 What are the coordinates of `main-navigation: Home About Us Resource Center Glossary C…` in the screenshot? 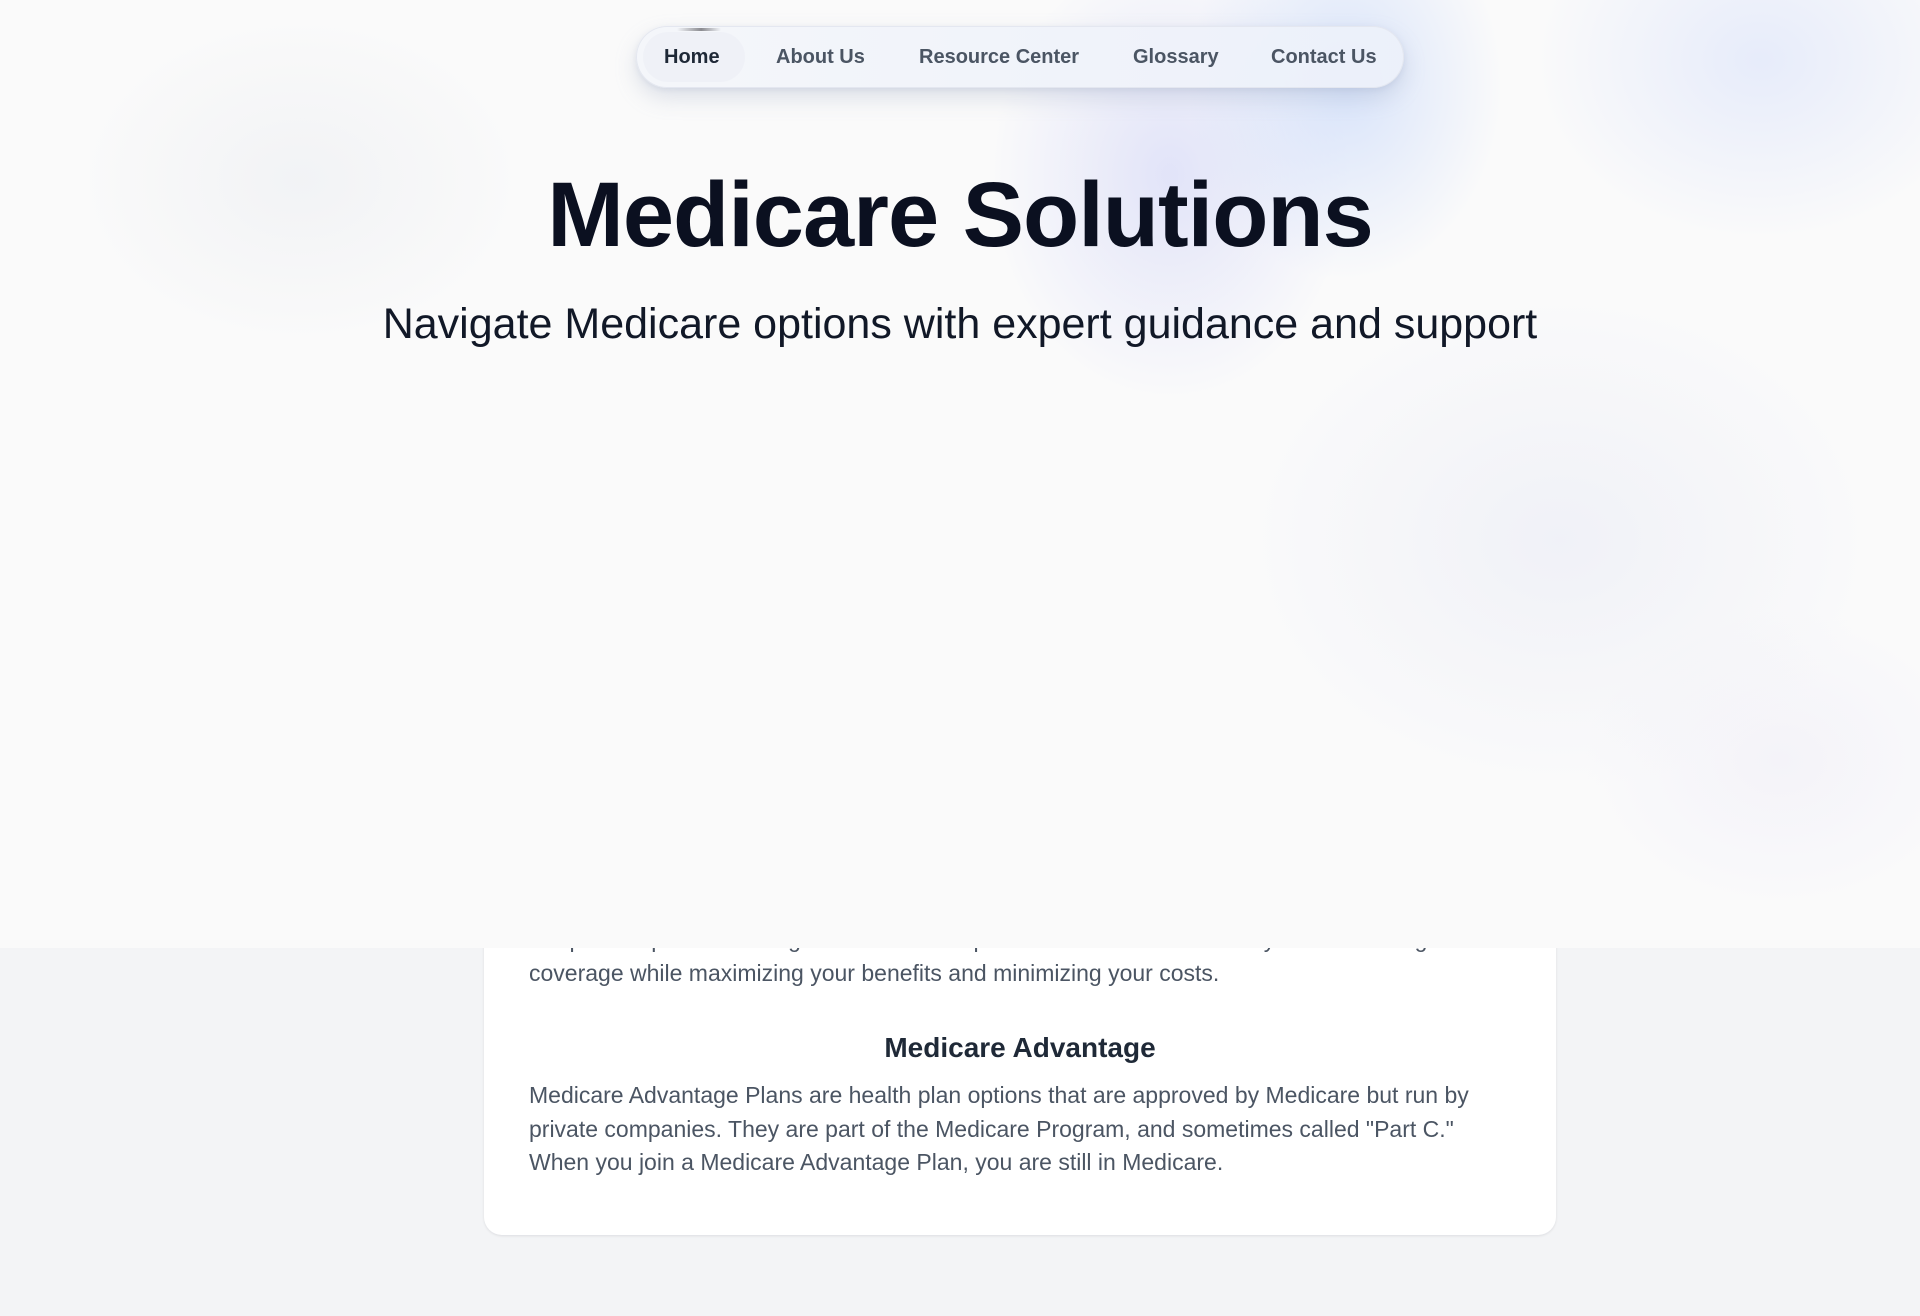 It's located at (1020, 57).